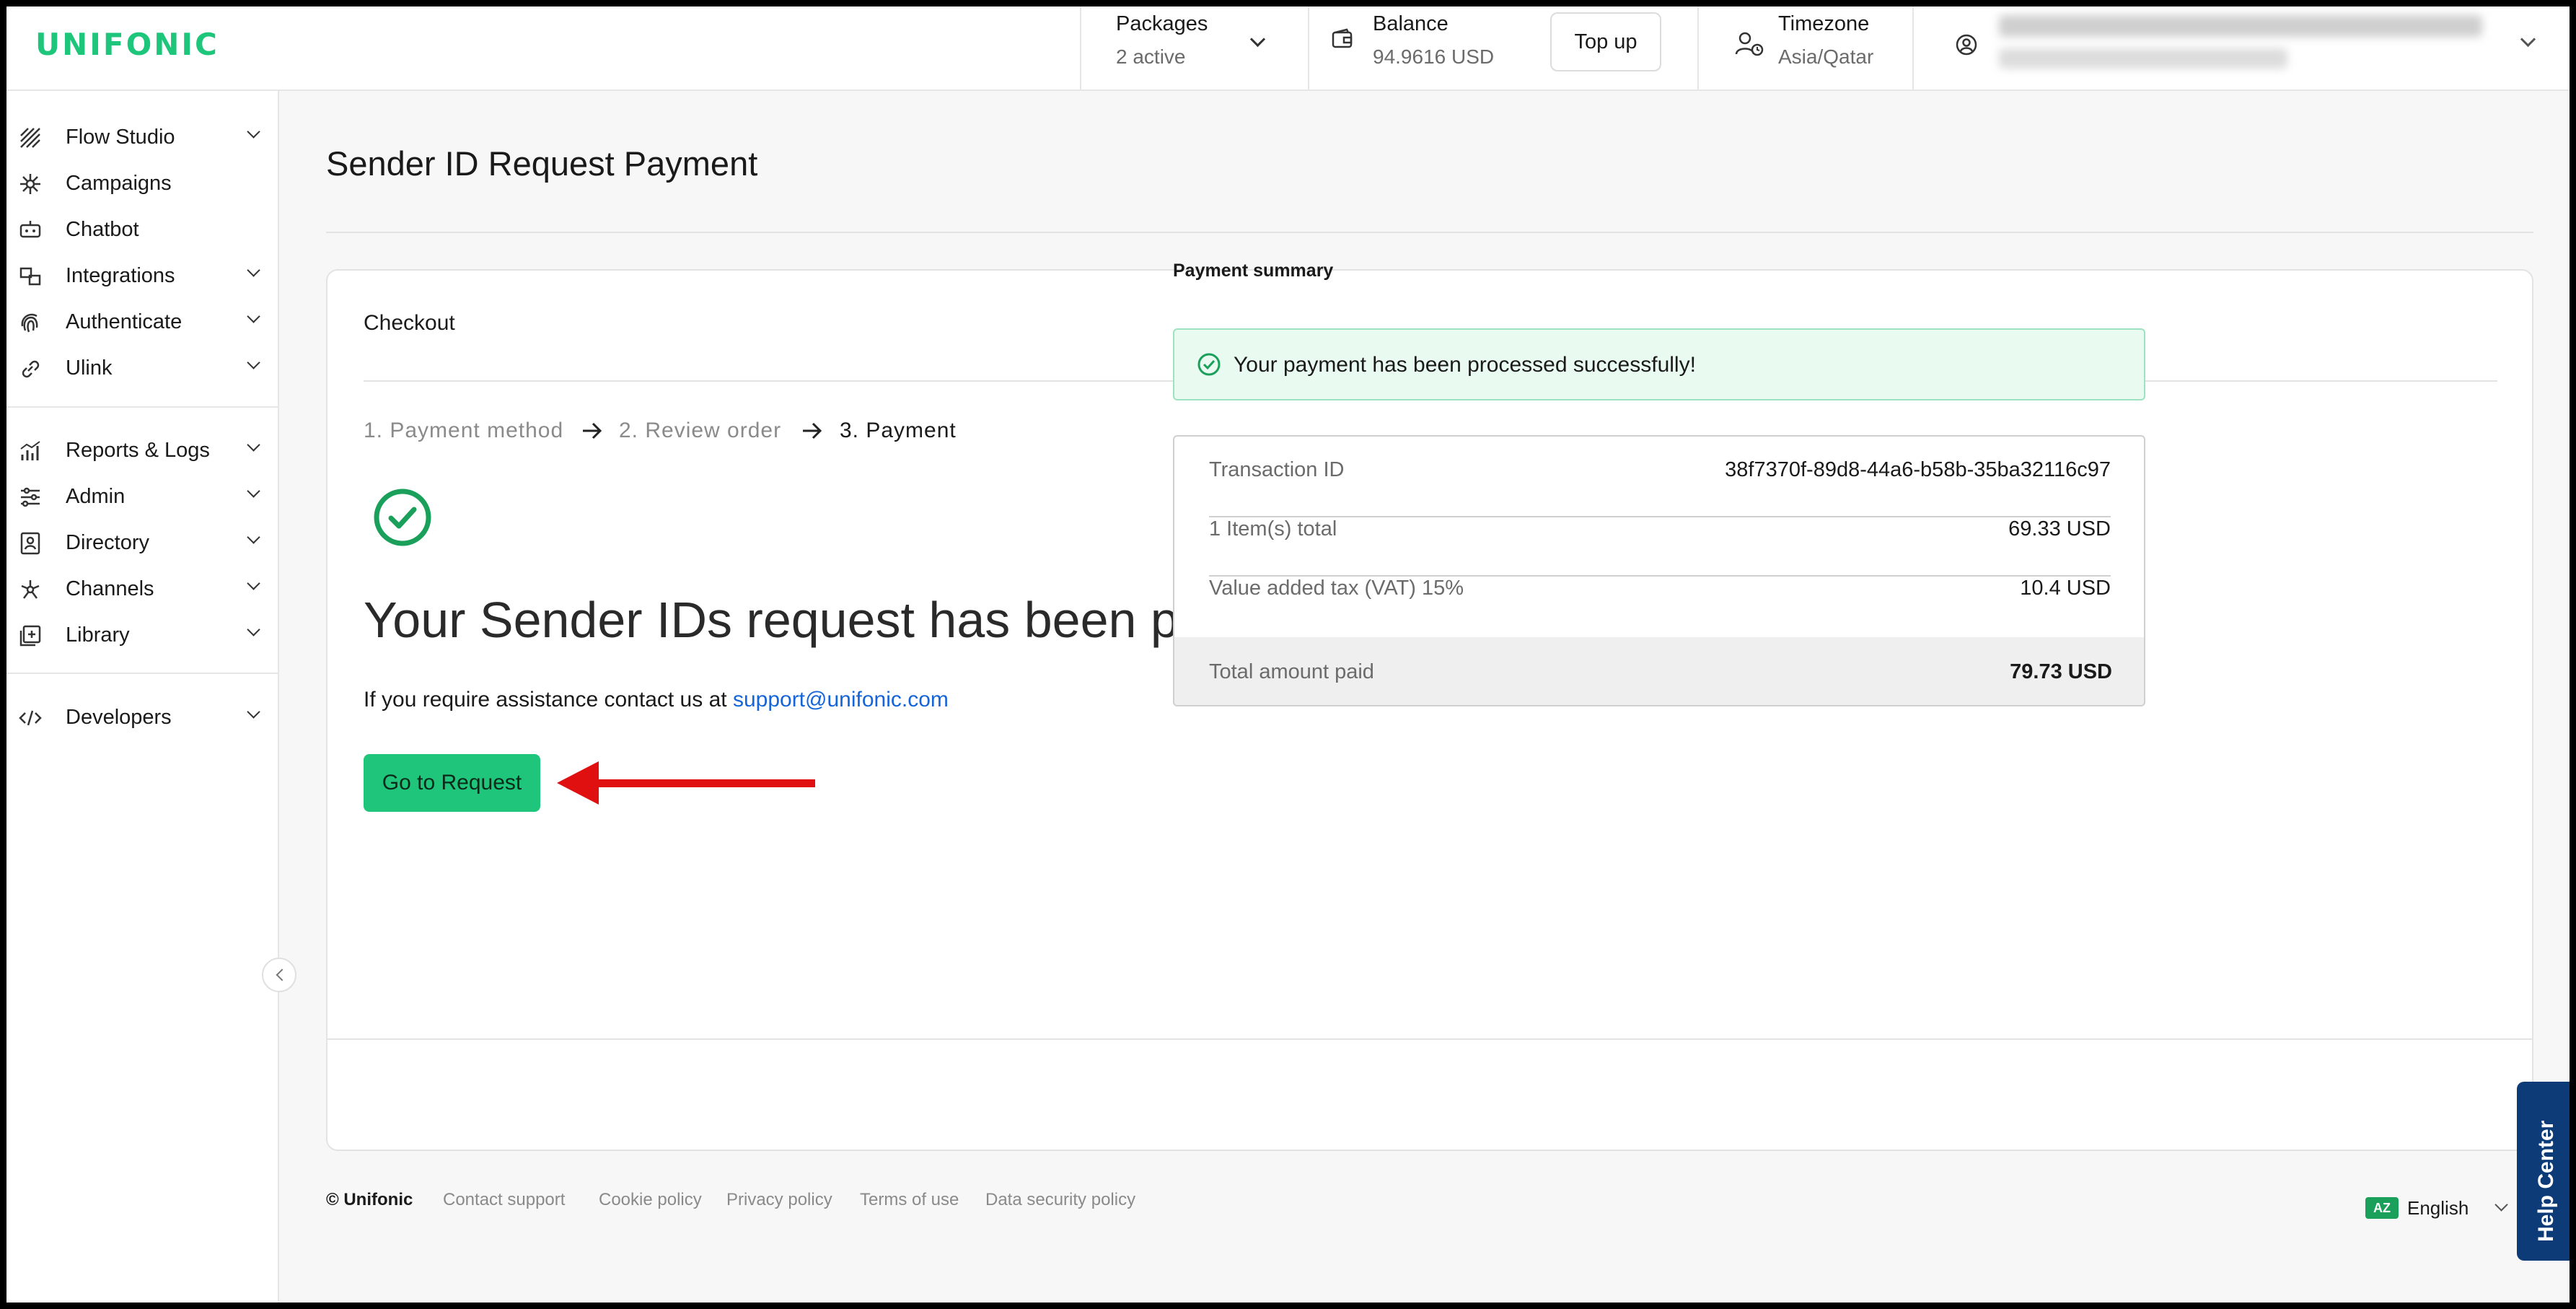 This screenshot has width=2576, height=1309. I want to click on sidebar-item-authenticate: Authenticate, so click(142, 322).